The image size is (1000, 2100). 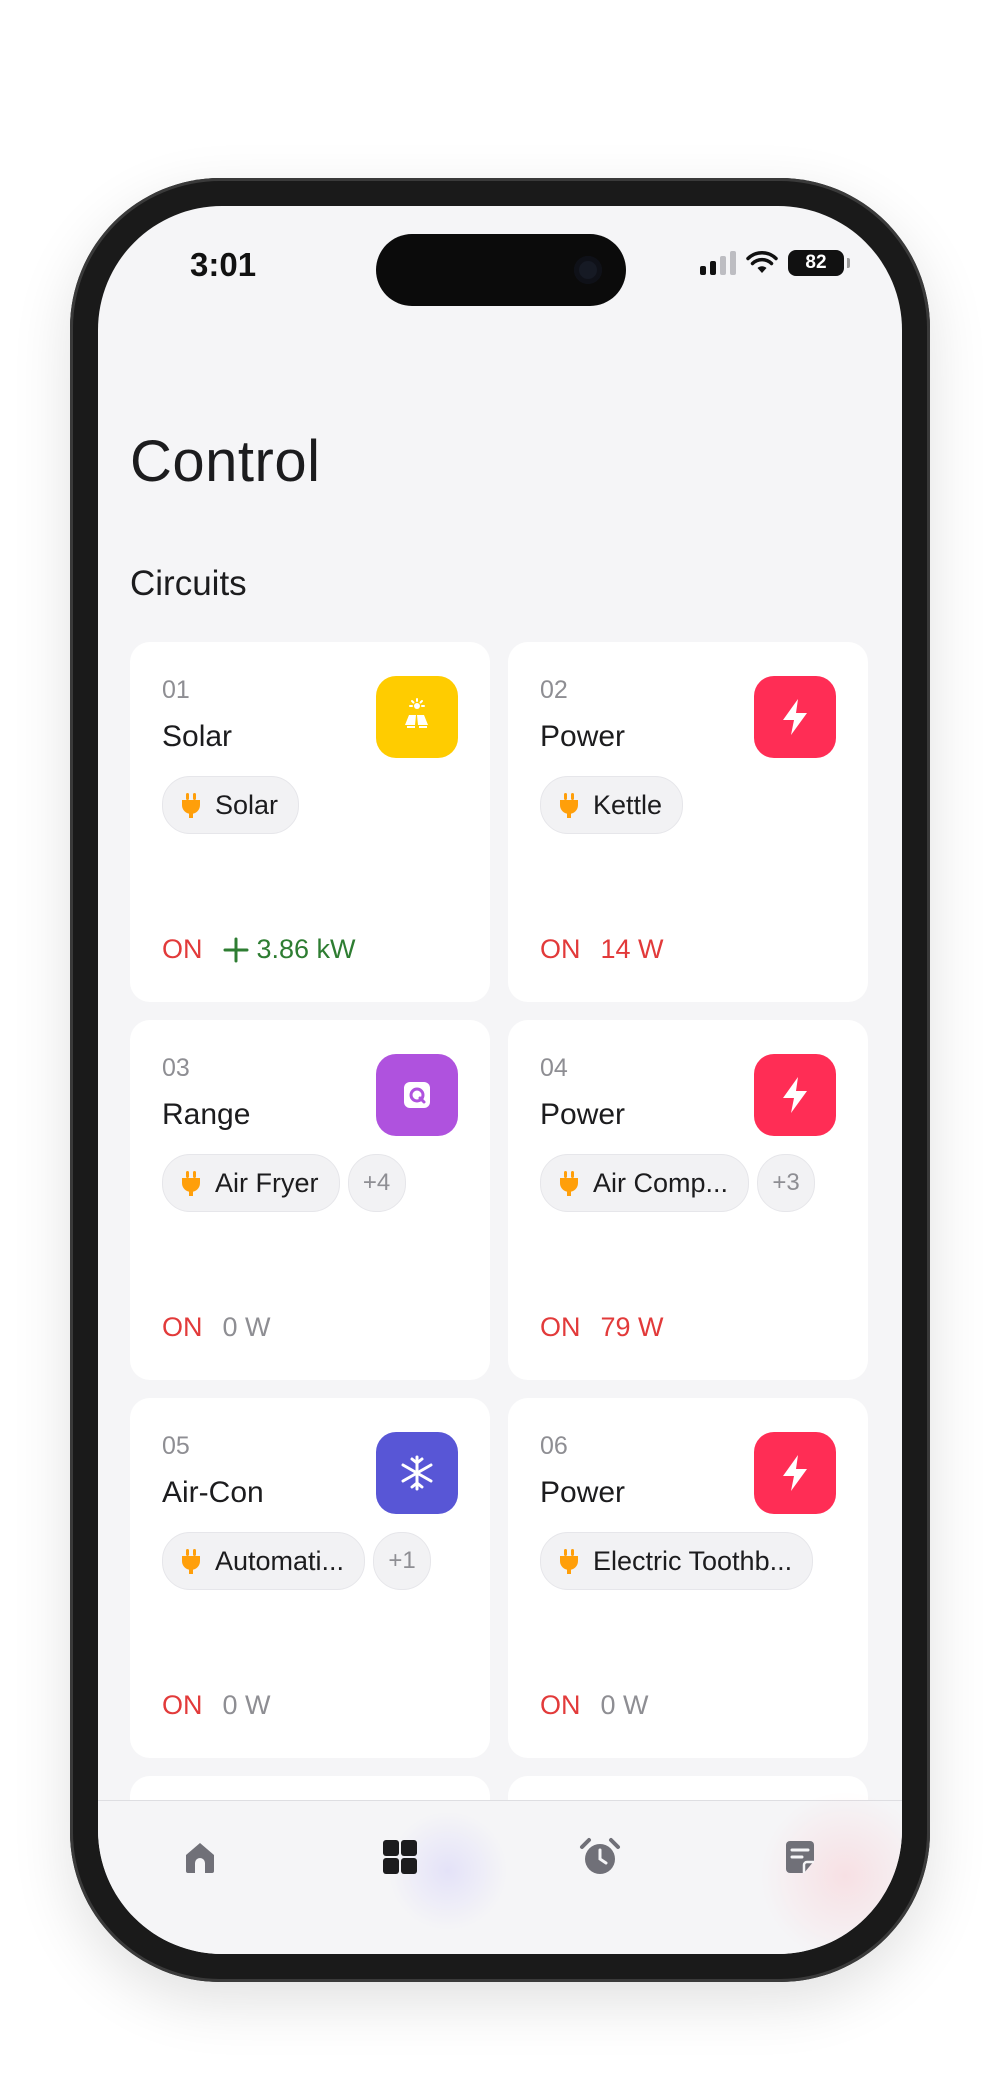 I want to click on circuit-name: Air-Con, so click(x=213, y=1492).